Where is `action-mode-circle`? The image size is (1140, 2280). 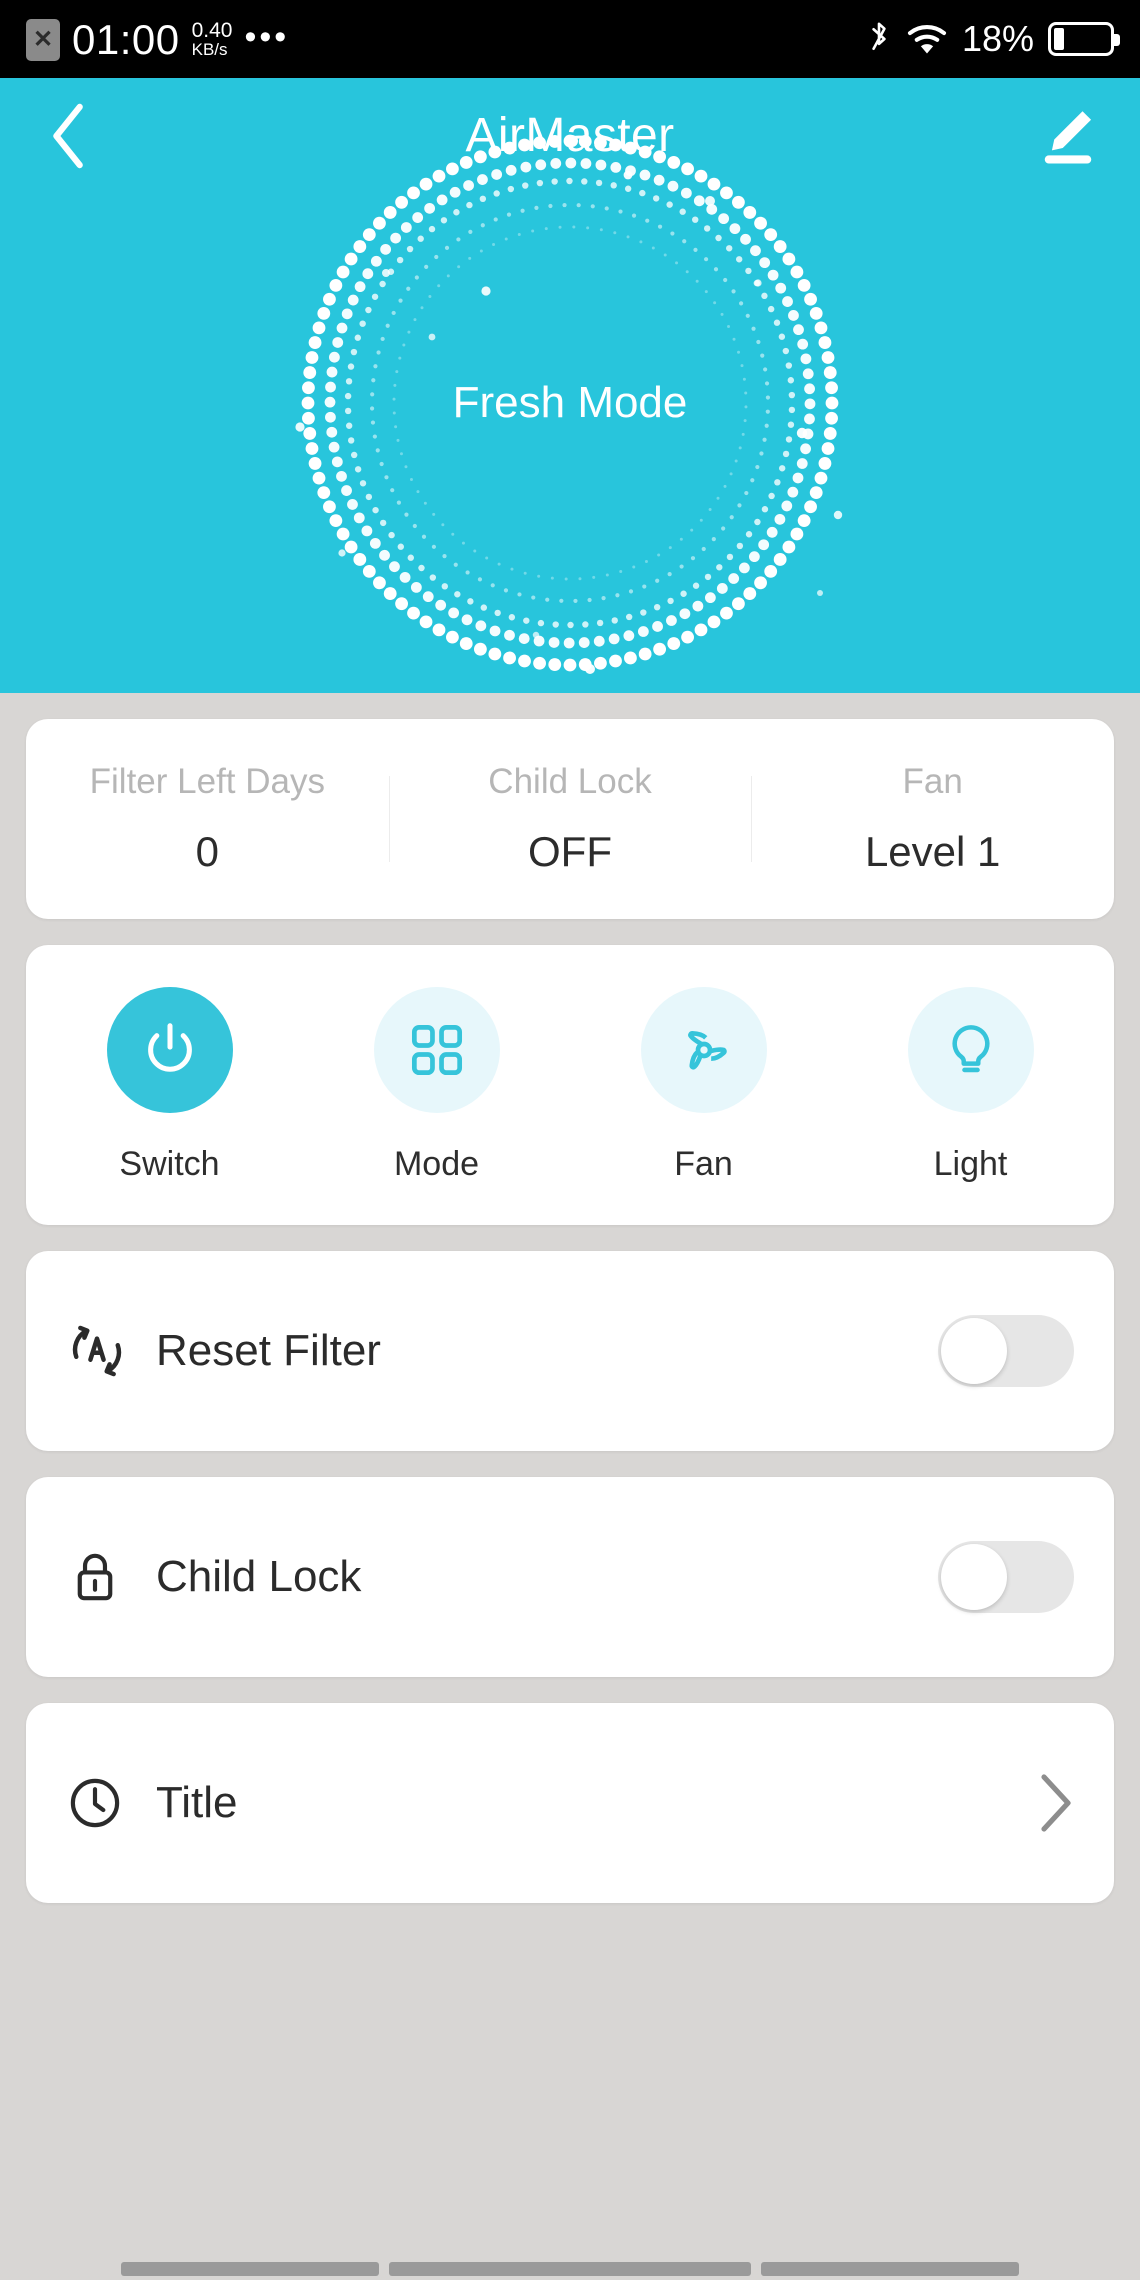
action-mode-circle is located at coordinates (436, 1049).